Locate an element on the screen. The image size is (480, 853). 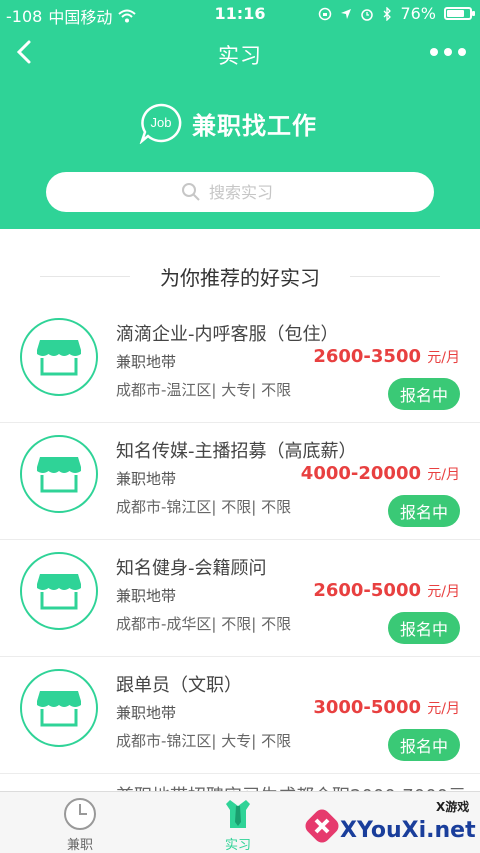
job-meta: 成都市-成华区| 不限| 不限 is located at coordinates (204, 624).